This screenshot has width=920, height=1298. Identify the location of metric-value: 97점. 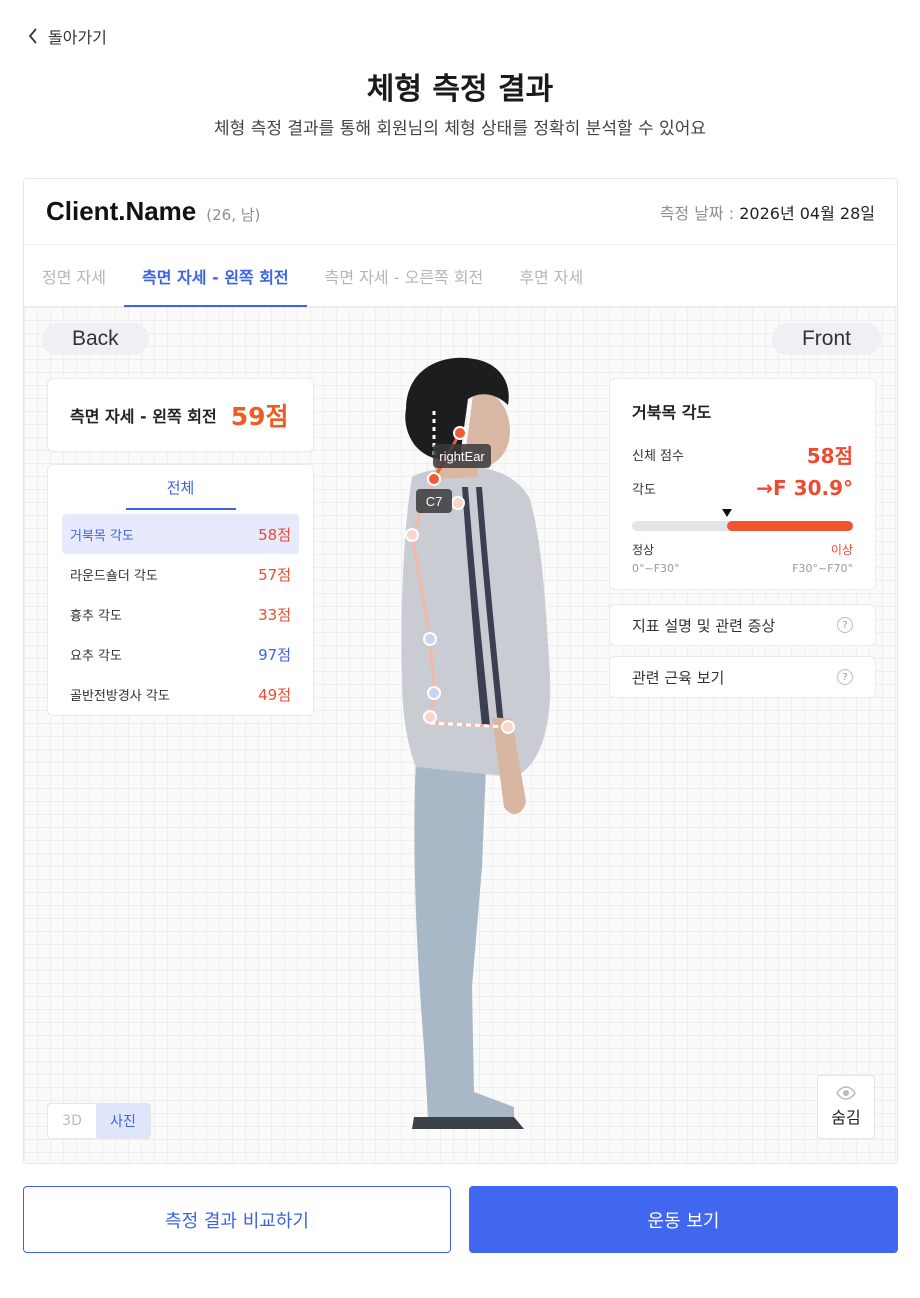
(274, 654).